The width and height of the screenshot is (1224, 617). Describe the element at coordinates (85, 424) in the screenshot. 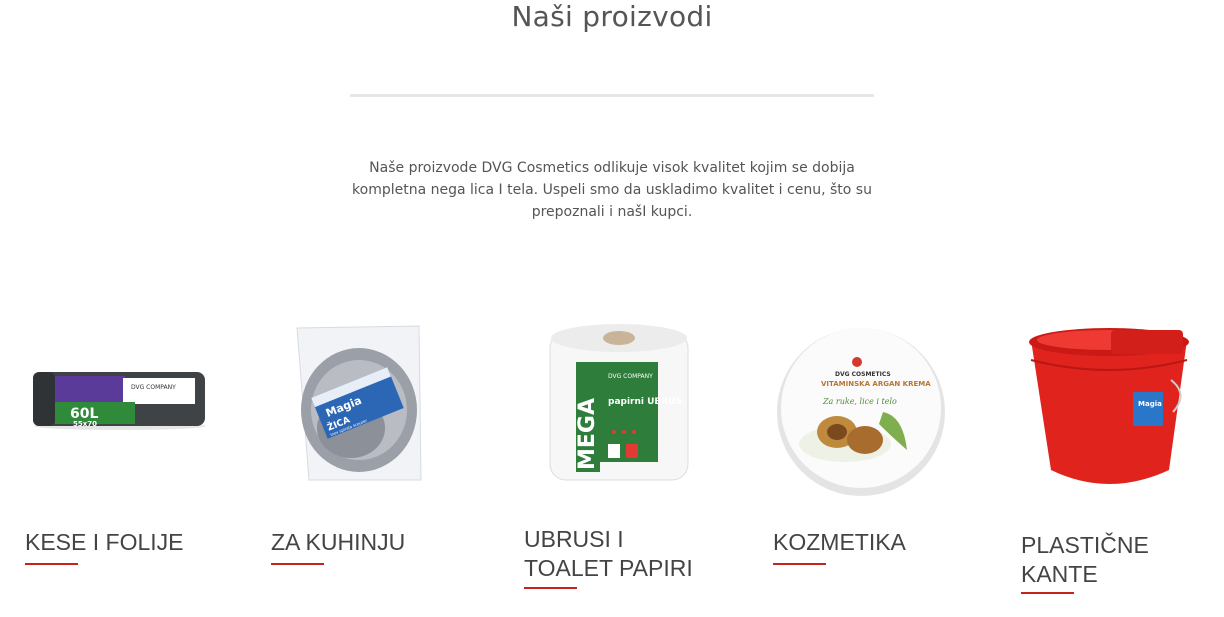

I see `svg-text: 55x70` at that location.